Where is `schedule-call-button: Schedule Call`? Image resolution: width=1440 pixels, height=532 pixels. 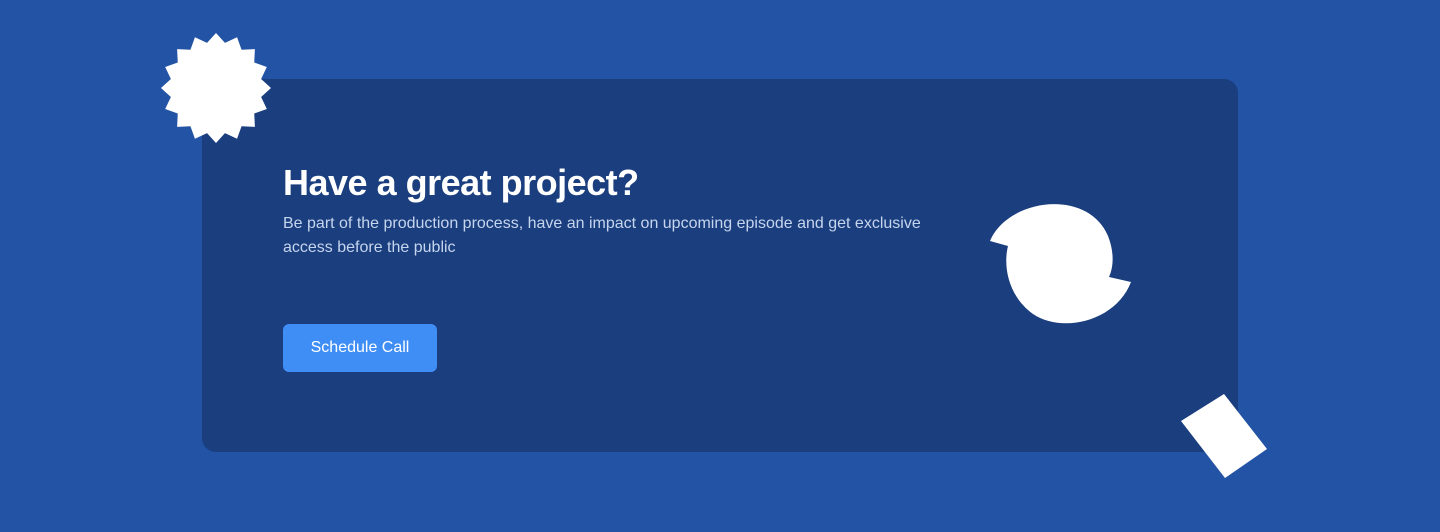 schedule-call-button: Schedule Call is located at coordinates (360, 348).